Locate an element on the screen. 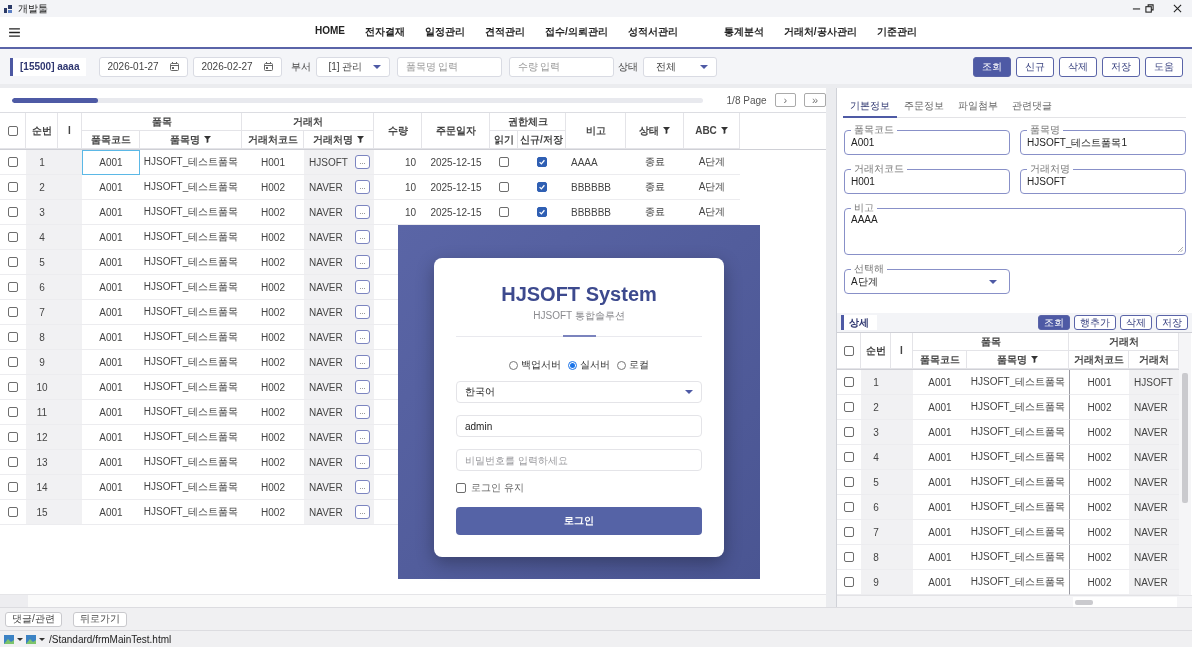 This screenshot has width=1192, height=647. resize-grip-icon is located at coordinates (1180, 249).